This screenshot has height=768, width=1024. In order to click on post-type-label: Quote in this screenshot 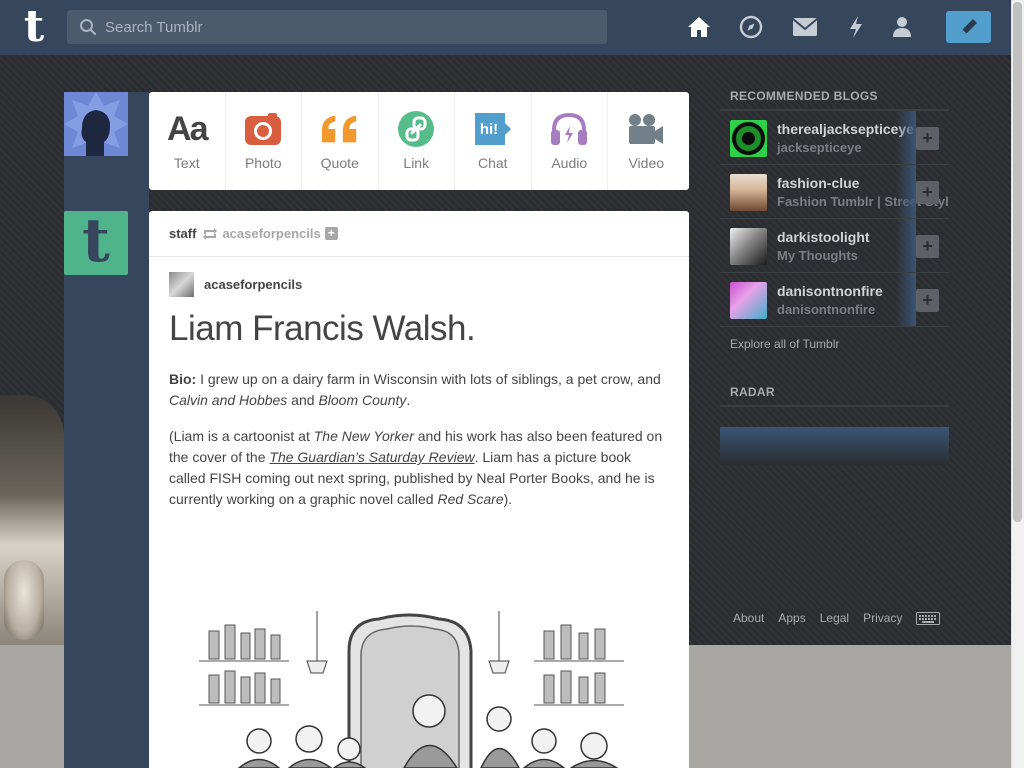, I will do `click(339, 163)`.